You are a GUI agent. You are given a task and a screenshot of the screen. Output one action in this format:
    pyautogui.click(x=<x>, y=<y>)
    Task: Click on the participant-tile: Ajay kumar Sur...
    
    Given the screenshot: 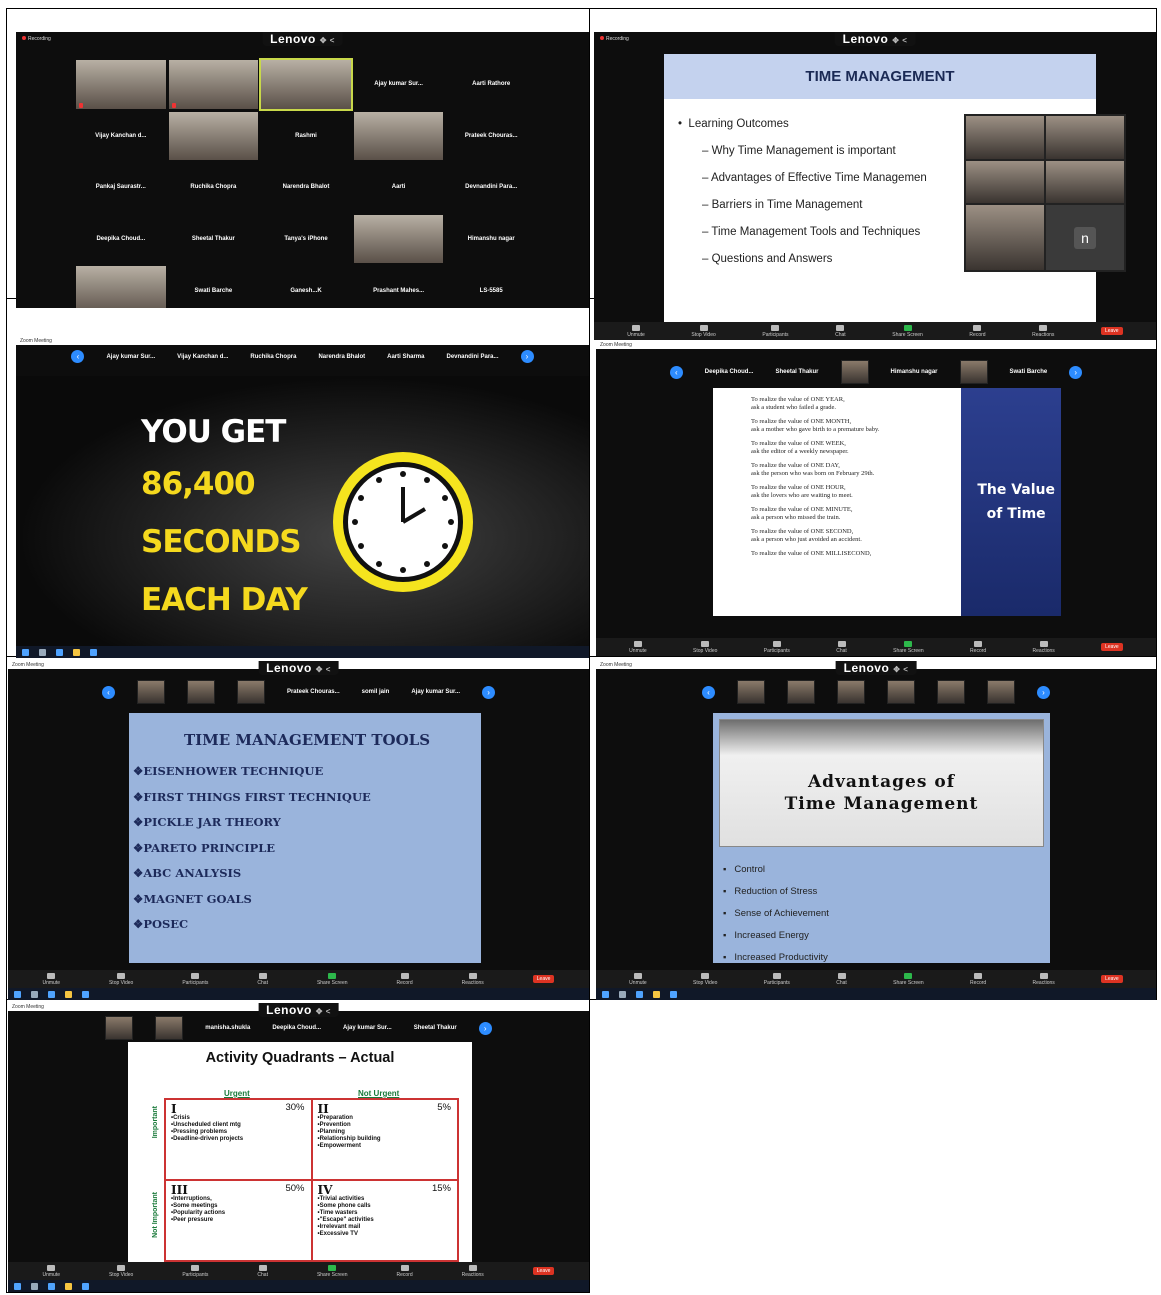 What is the action you would take?
    pyautogui.click(x=399, y=84)
    